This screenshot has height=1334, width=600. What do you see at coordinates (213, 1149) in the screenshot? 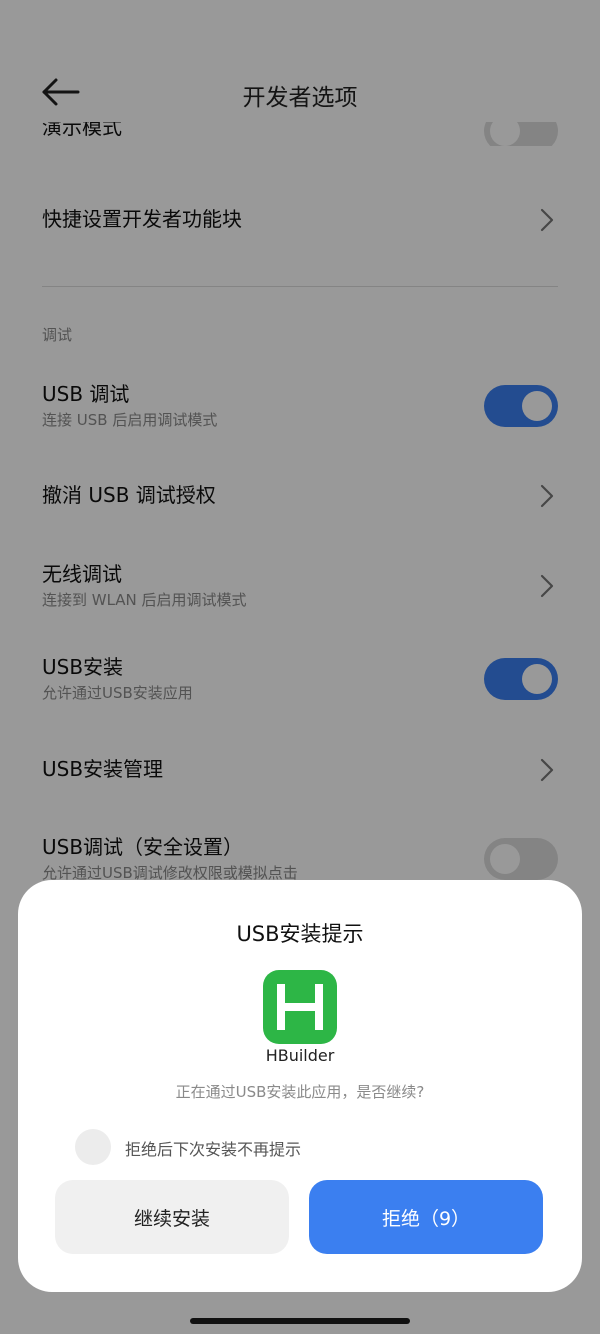
I see `checkbox-label: 拒绝后下次安装不再提示` at bounding box center [213, 1149].